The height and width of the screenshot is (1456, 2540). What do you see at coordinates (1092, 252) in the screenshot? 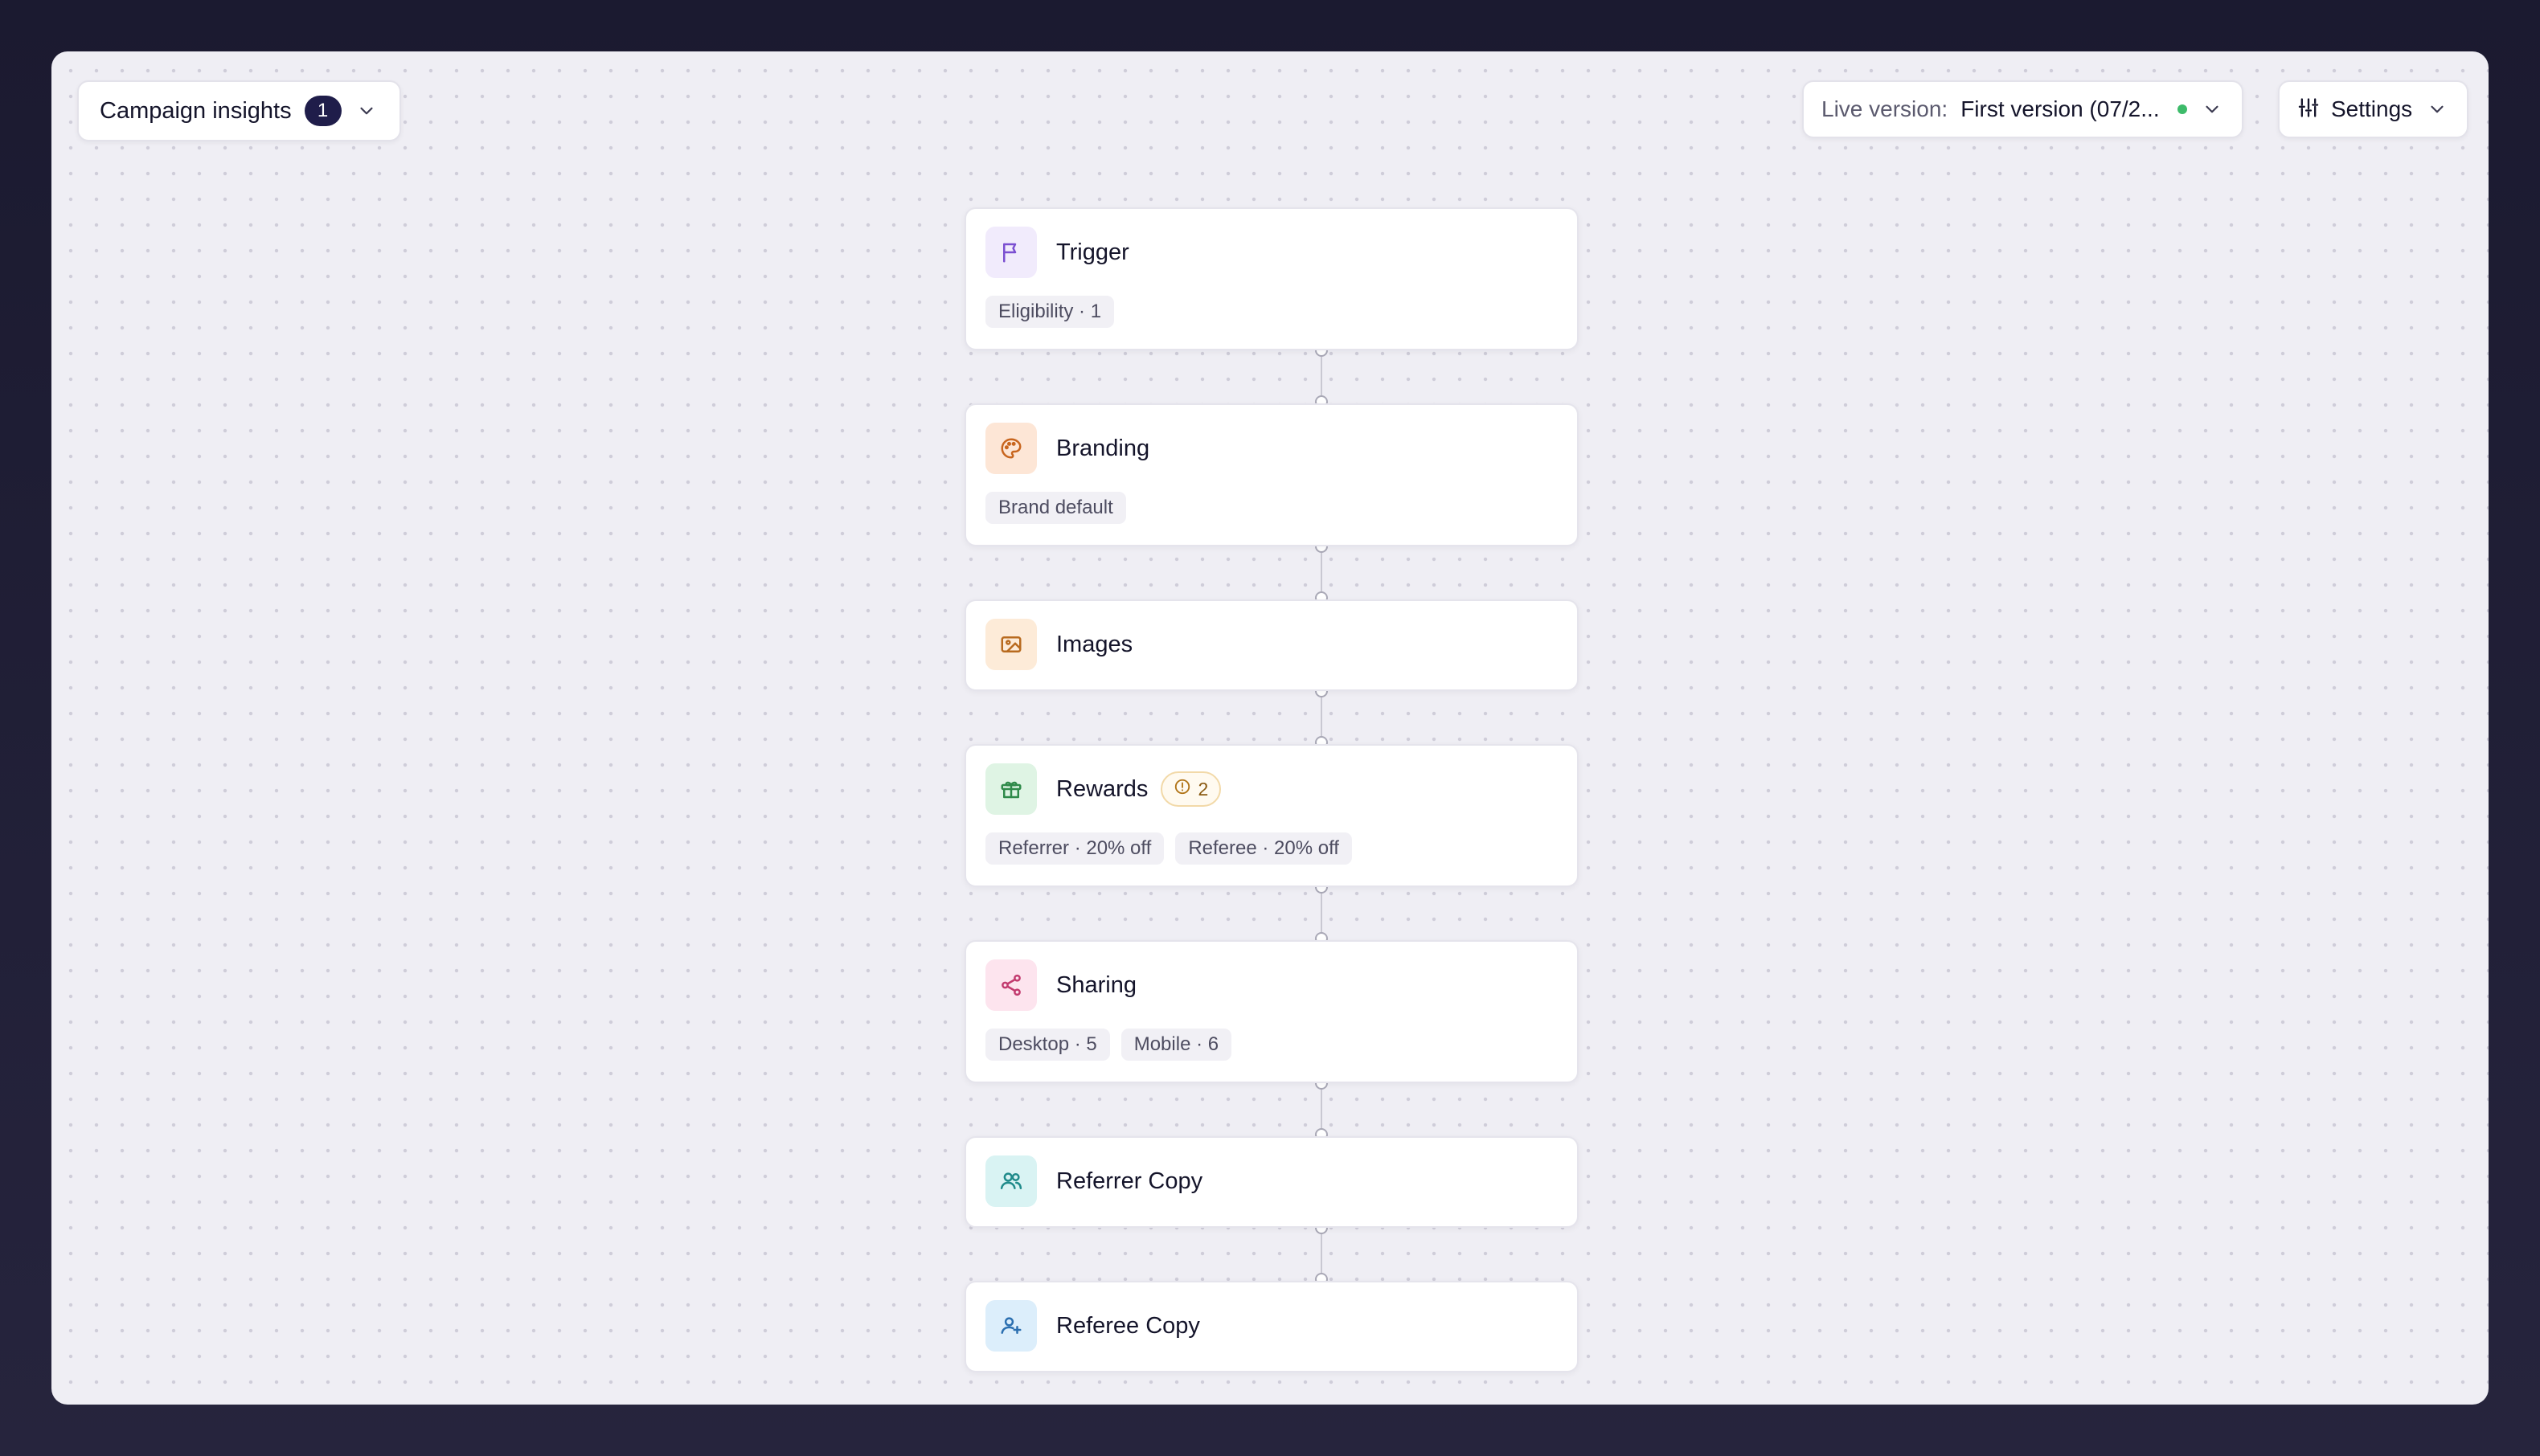
I see `node-title: Trigger` at bounding box center [1092, 252].